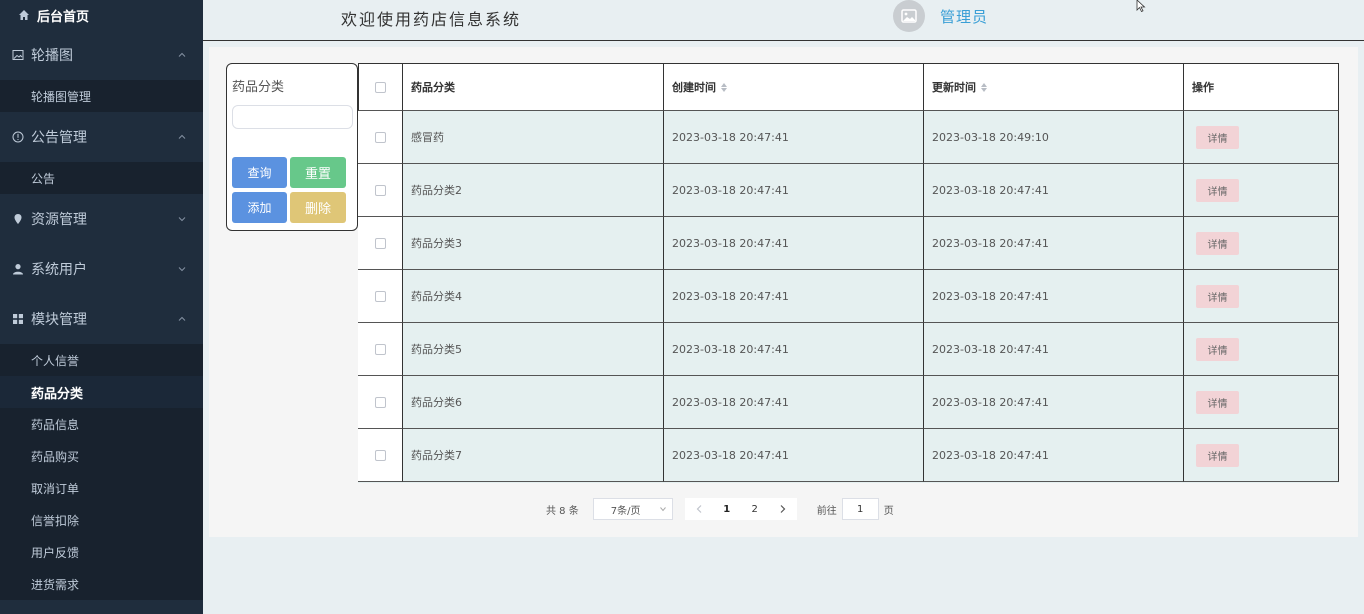  What do you see at coordinates (59, 220) in the screenshot?
I see `sidebar-group-label: 资源管理` at bounding box center [59, 220].